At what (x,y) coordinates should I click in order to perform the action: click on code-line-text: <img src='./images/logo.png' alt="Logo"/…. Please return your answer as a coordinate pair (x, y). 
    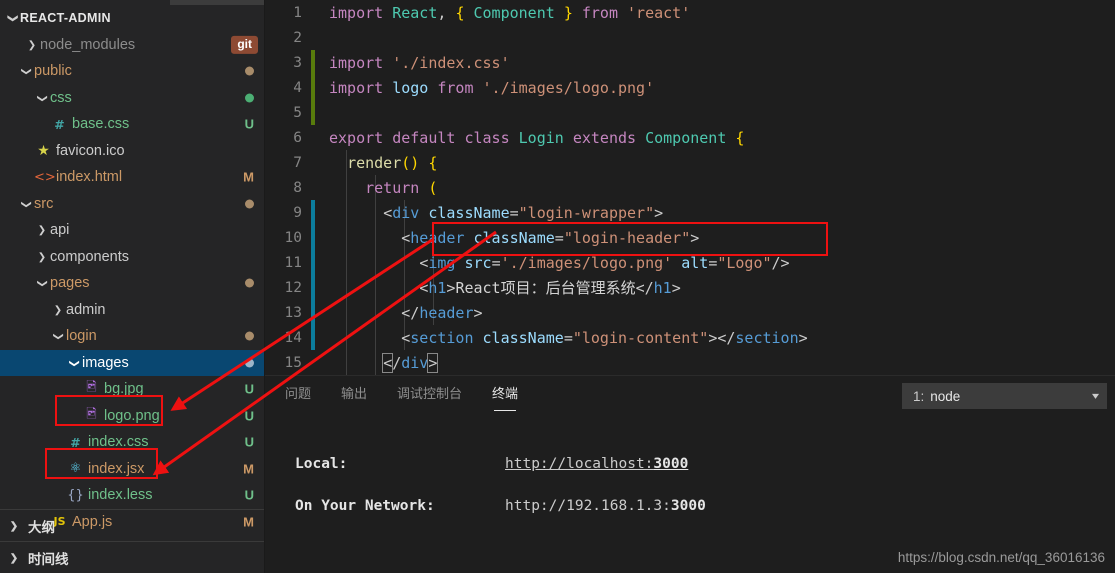
    Looking at the image, I should click on (604, 262).